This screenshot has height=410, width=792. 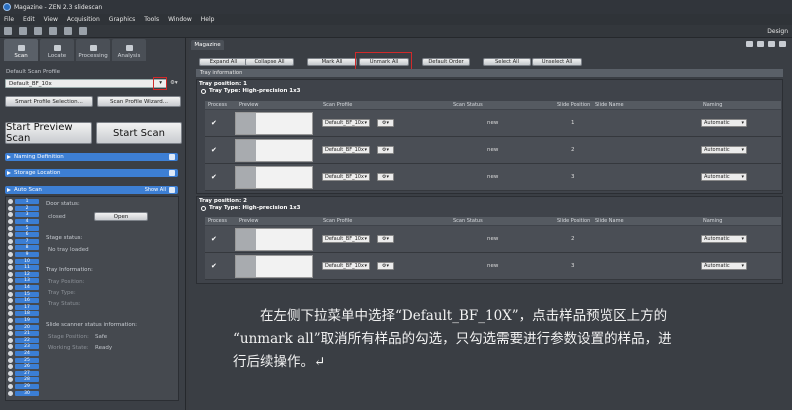 What do you see at coordinates (446, 62) in the screenshot?
I see `default-order-button: Default Order` at bounding box center [446, 62].